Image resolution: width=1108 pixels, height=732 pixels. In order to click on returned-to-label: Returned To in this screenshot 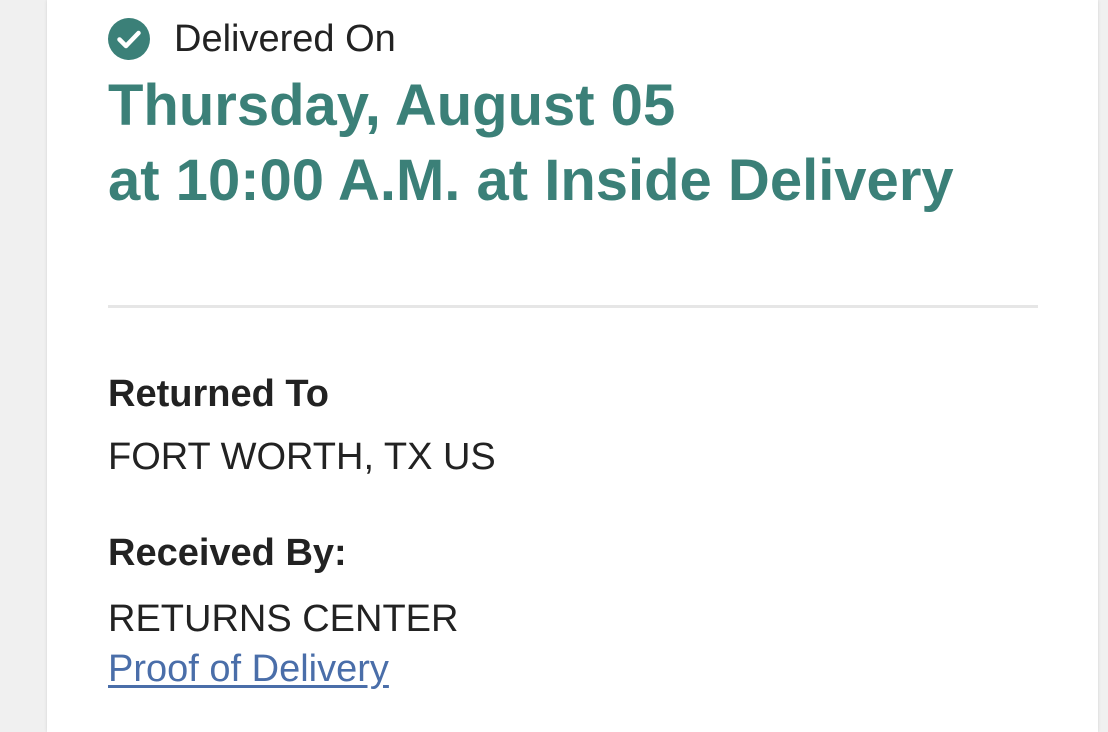, I will do `click(218, 394)`.